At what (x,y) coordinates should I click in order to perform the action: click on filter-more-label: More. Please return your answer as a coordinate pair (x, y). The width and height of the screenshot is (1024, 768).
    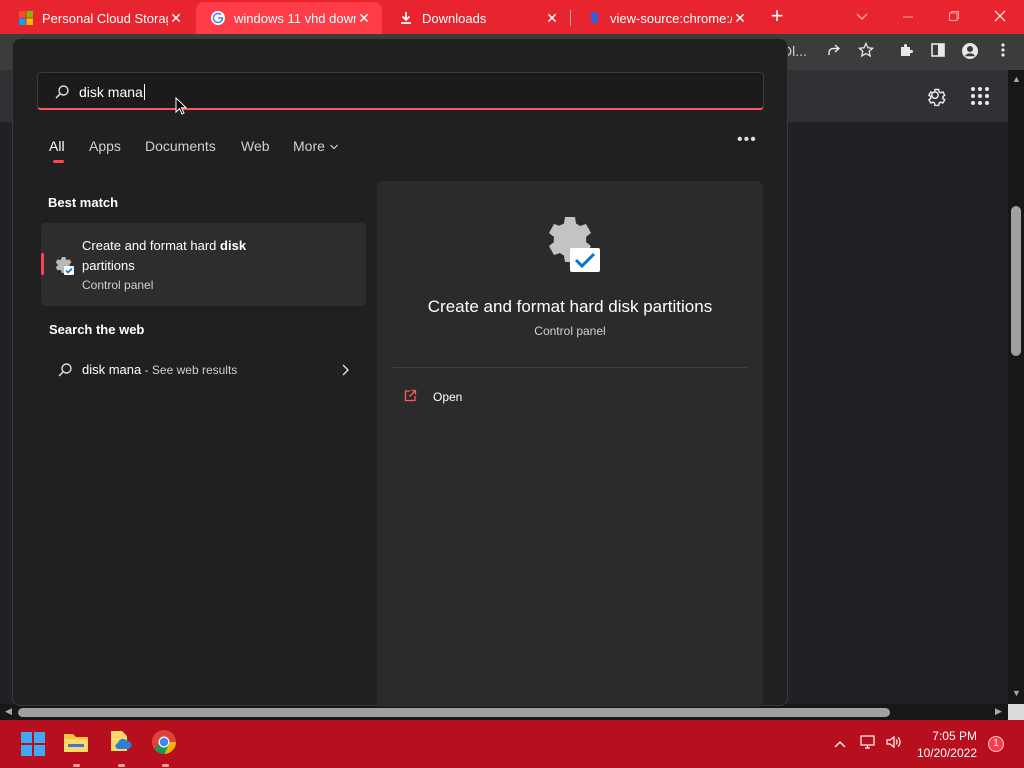
    Looking at the image, I should click on (309, 146).